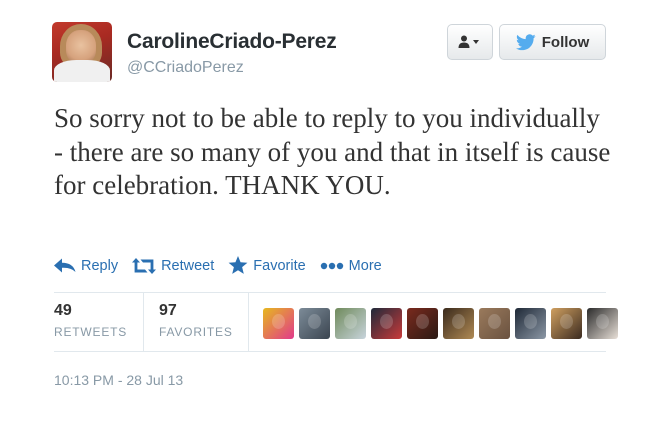  What do you see at coordinates (91, 332) in the screenshot?
I see `retweets-label: RETWEETS` at bounding box center [91, 332].